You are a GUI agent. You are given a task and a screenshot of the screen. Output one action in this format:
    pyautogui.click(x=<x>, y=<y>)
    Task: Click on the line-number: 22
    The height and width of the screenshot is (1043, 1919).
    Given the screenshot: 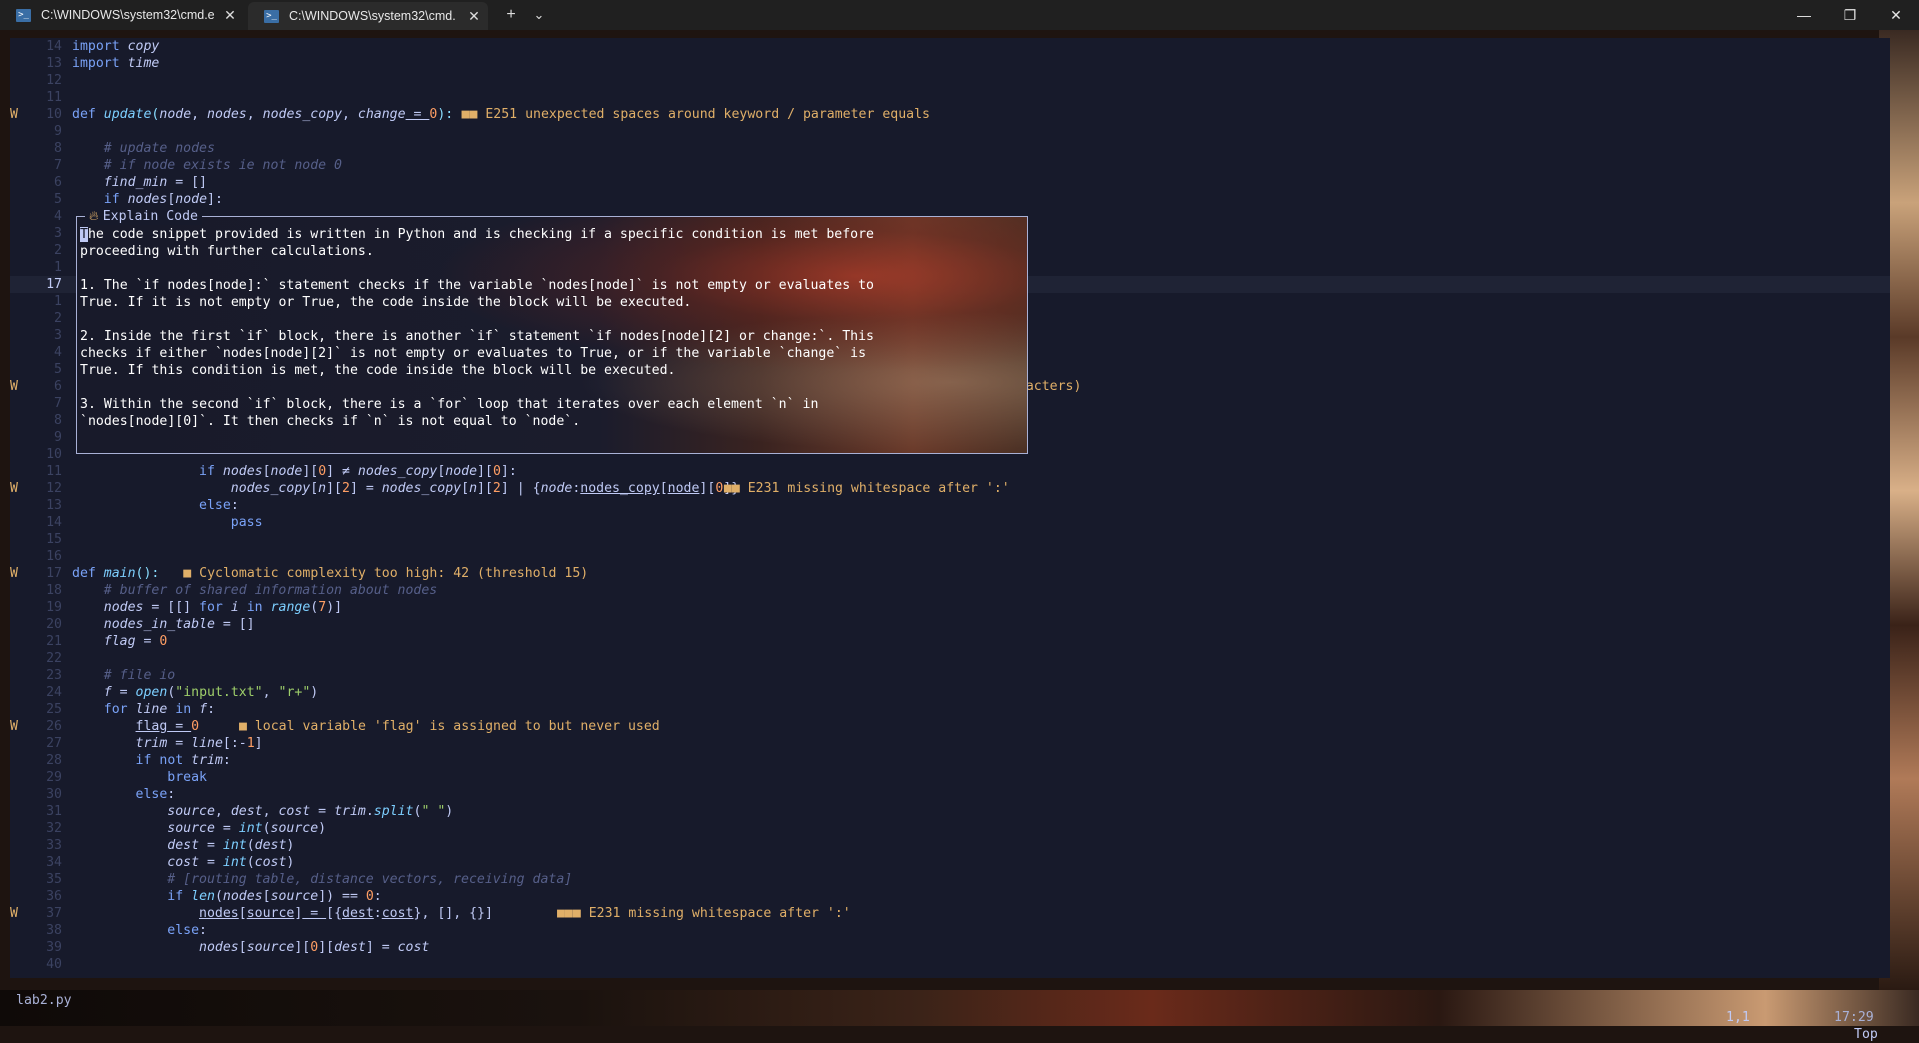 What is the action you would take?
    pyautogui.click(x=54, y=658)
    